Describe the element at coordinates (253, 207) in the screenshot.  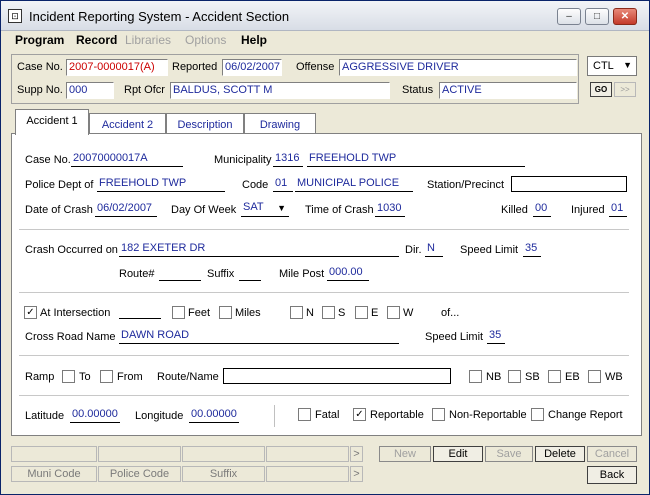
I see `day-of-week-value: SAT` at that location.